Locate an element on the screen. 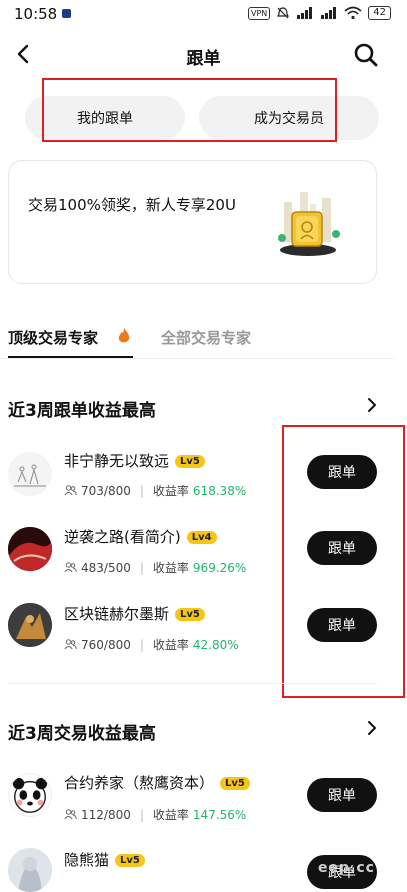 The image size is (407, 892). search-icon is located at coordinates (366, 55).